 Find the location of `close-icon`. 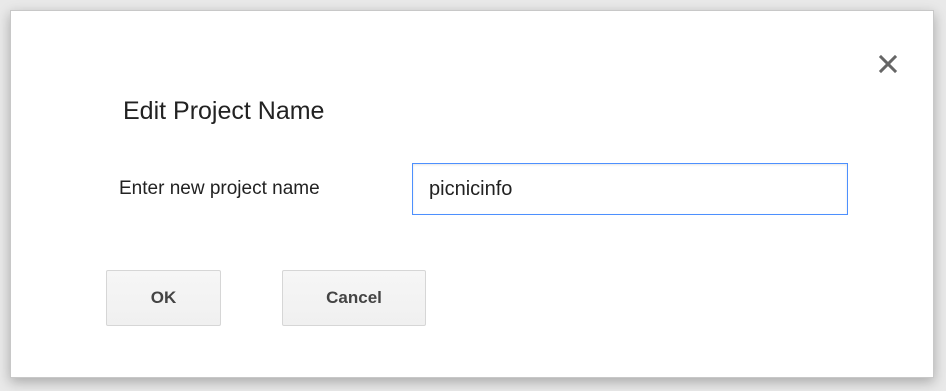

close-icon is located at coordinates (888, 64).